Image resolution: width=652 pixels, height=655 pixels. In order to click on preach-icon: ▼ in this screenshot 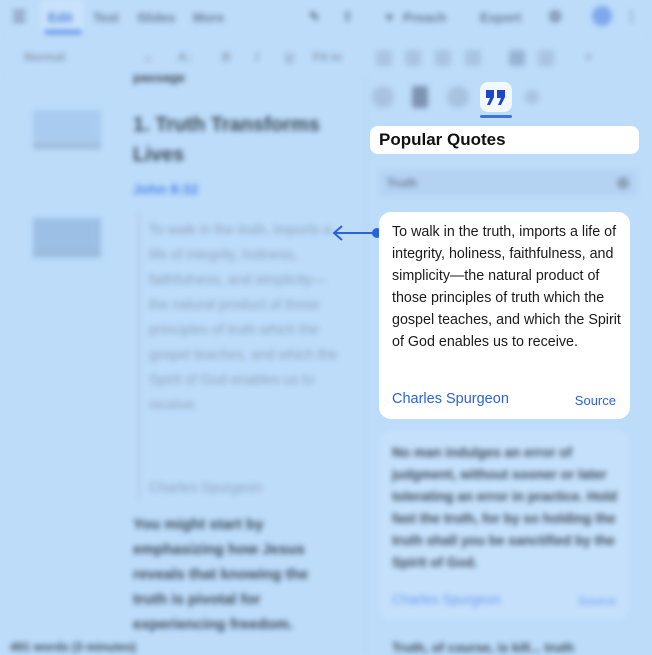, I will do `click(389, 17)`.